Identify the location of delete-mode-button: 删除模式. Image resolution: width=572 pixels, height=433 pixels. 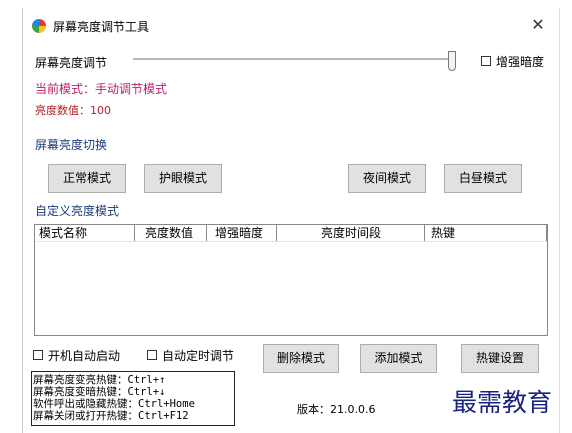
(301, 358).